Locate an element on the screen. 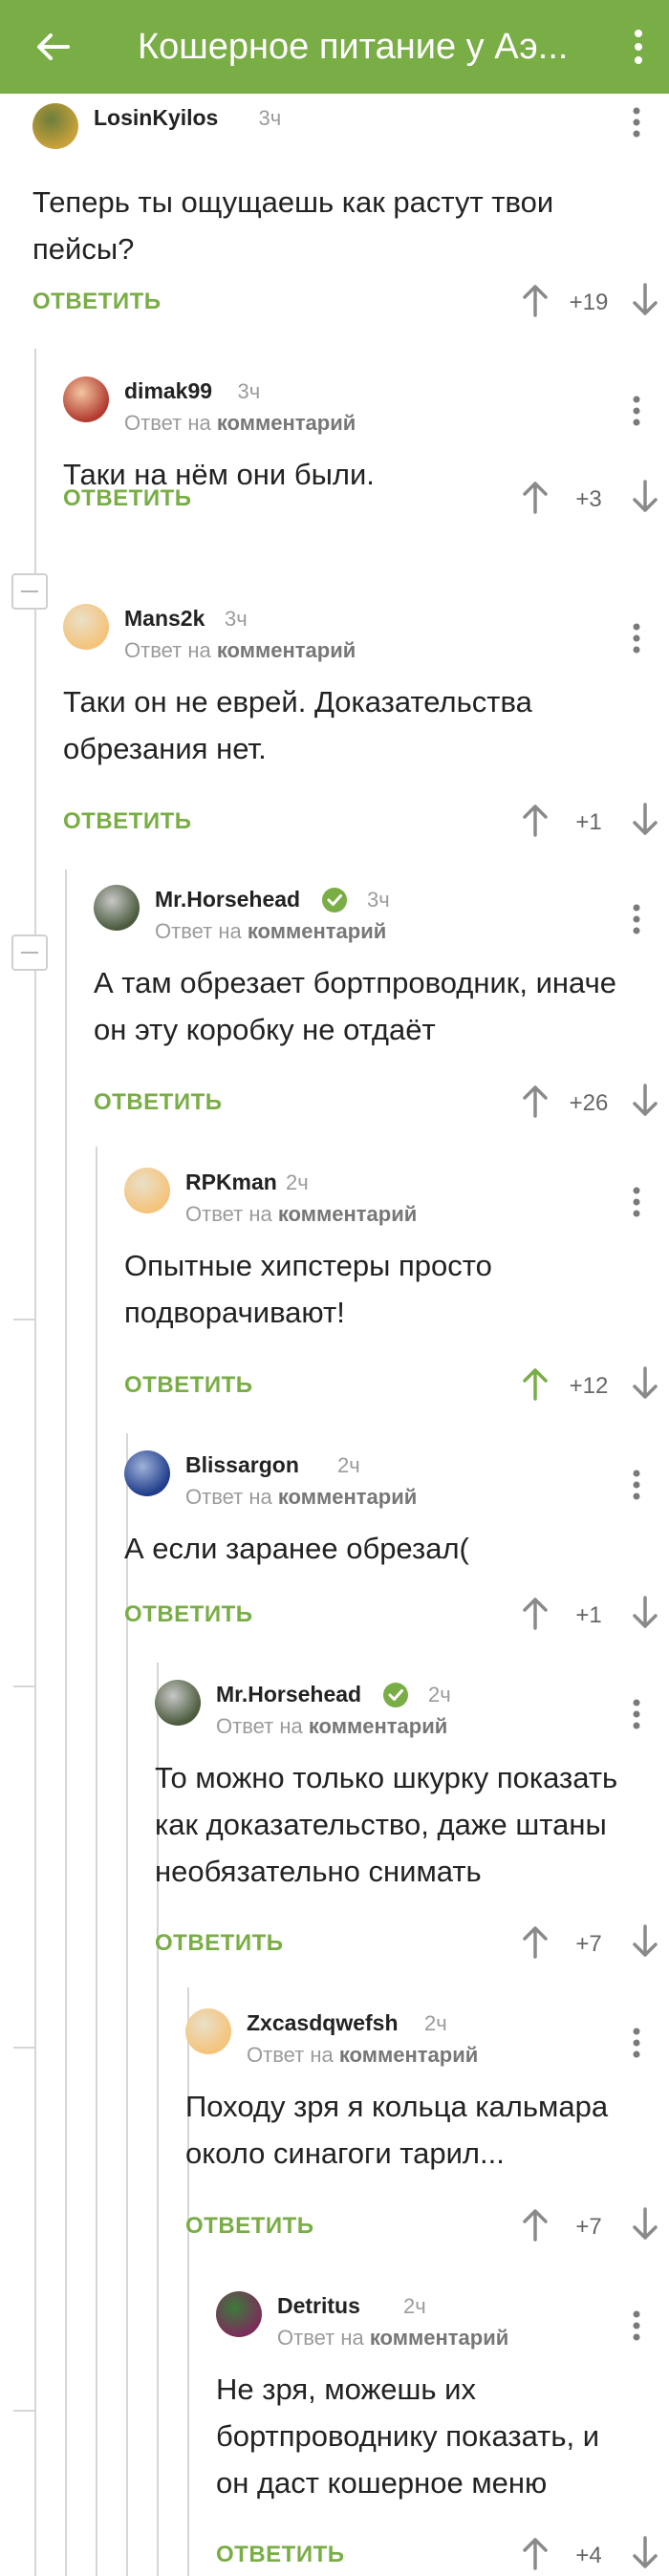 The image size is (669, 2576). comment-score: +19 is located at coordinates (589, 302).